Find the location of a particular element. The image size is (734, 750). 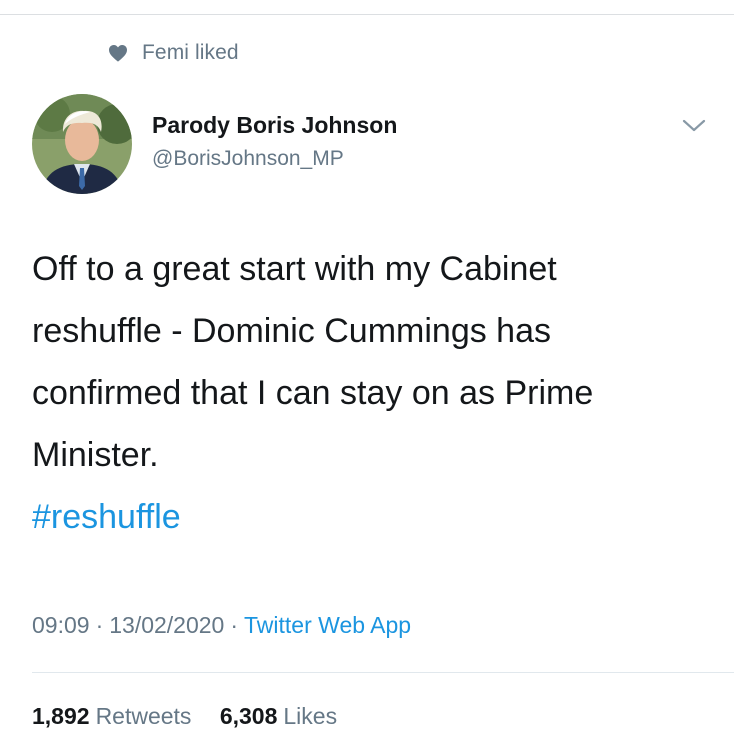

retweets-stat: 1,892 Retweets is located at coordinates (111, 716).